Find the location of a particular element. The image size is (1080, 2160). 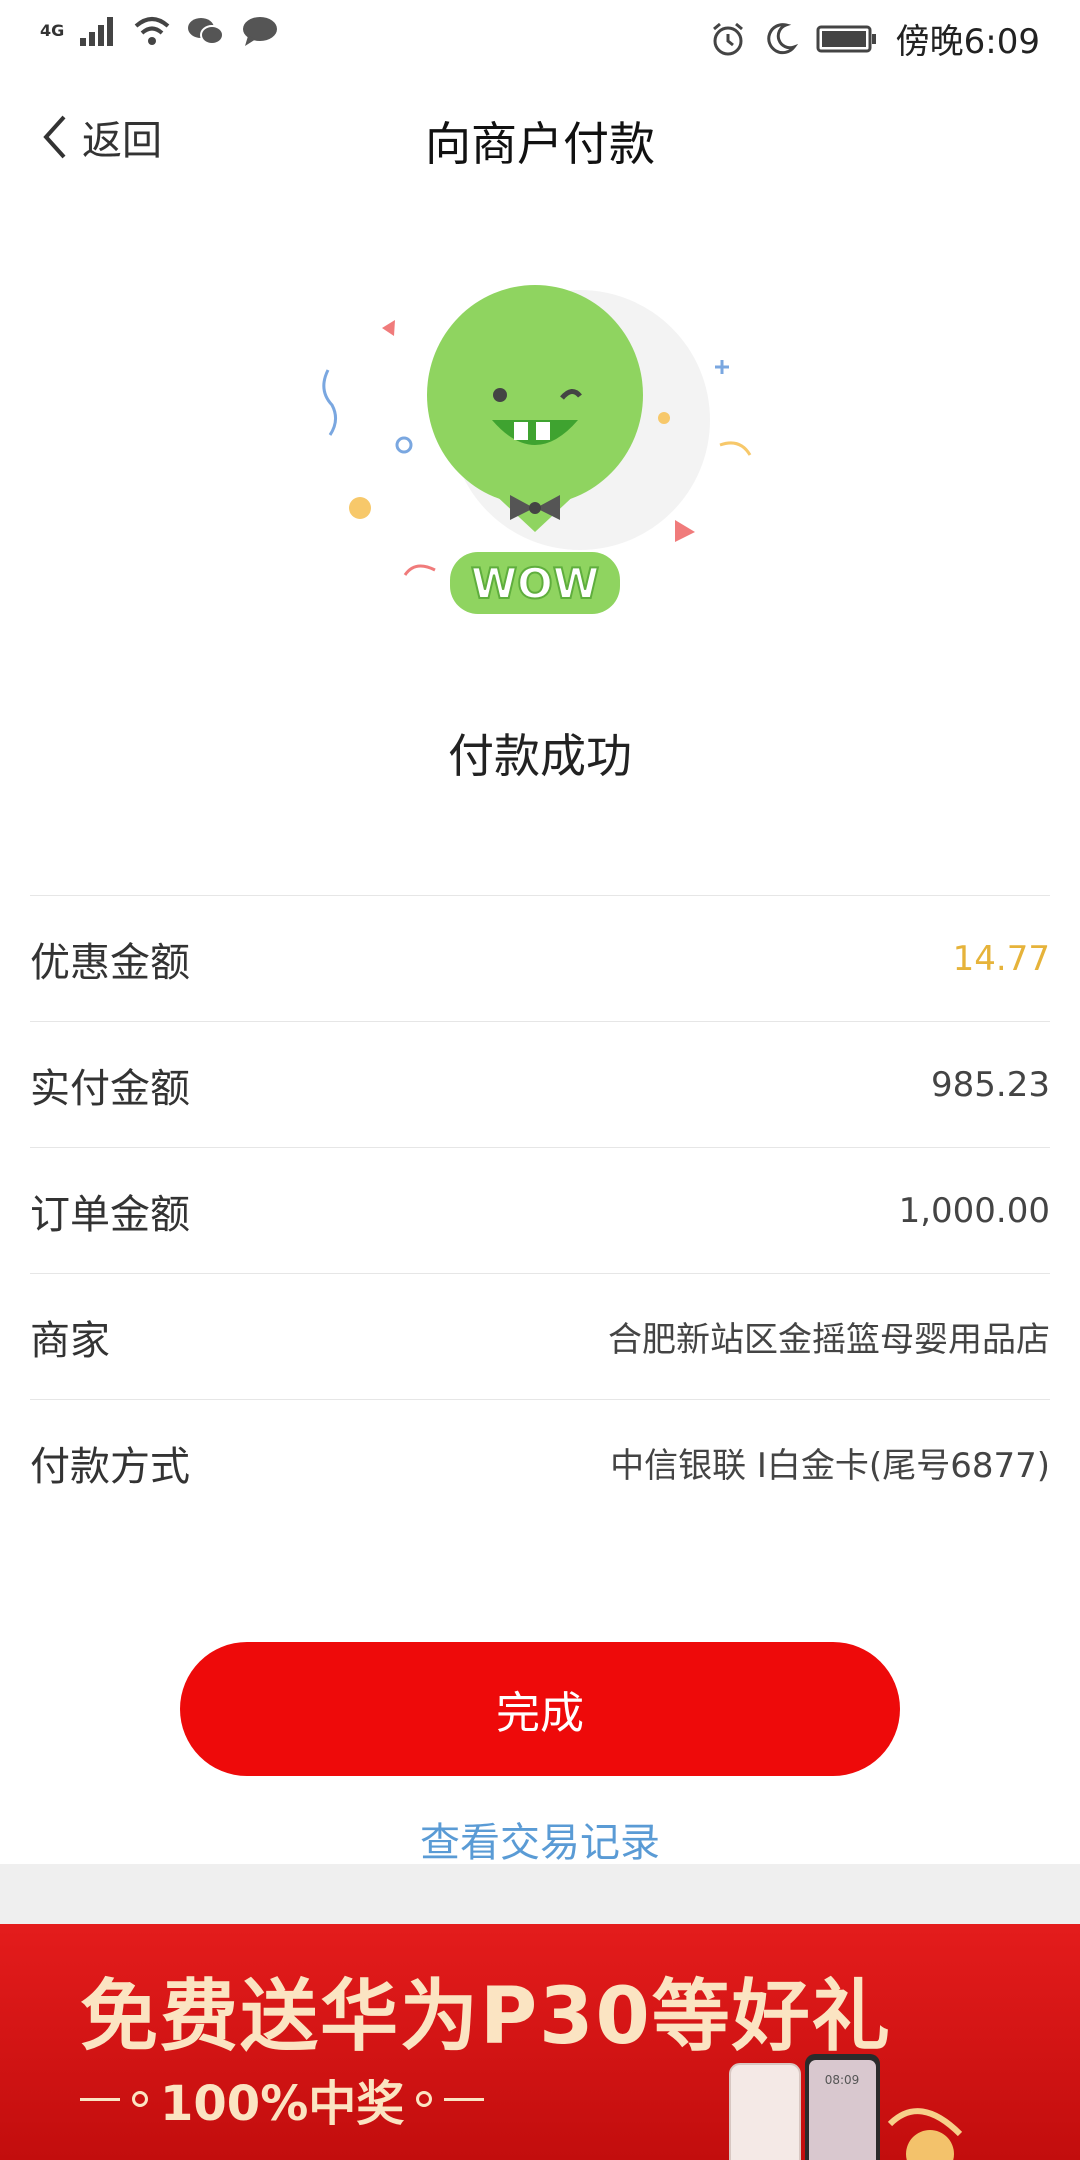

detail-label: 优惠金额 is located at coordinates (110, 962).